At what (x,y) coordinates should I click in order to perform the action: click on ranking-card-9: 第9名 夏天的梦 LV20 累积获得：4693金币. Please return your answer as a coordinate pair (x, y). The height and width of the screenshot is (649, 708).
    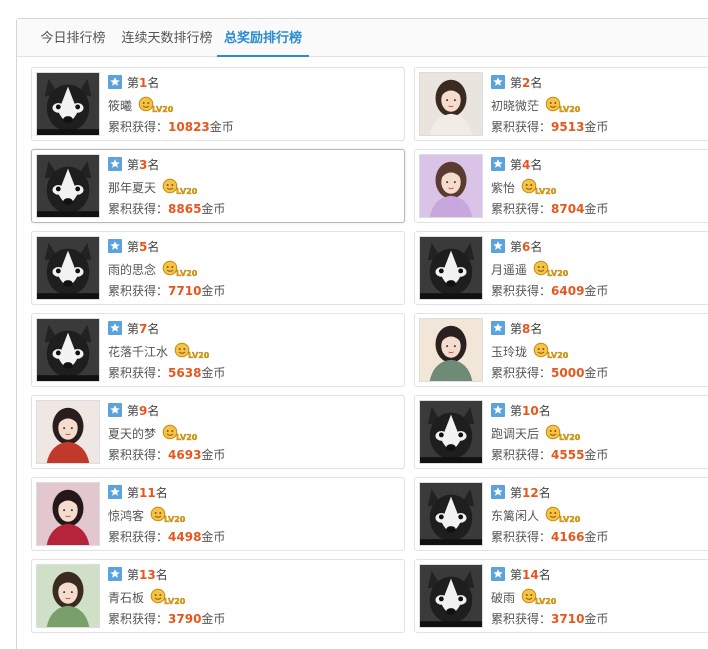
    Looking at the image, I should click on (218, 432).